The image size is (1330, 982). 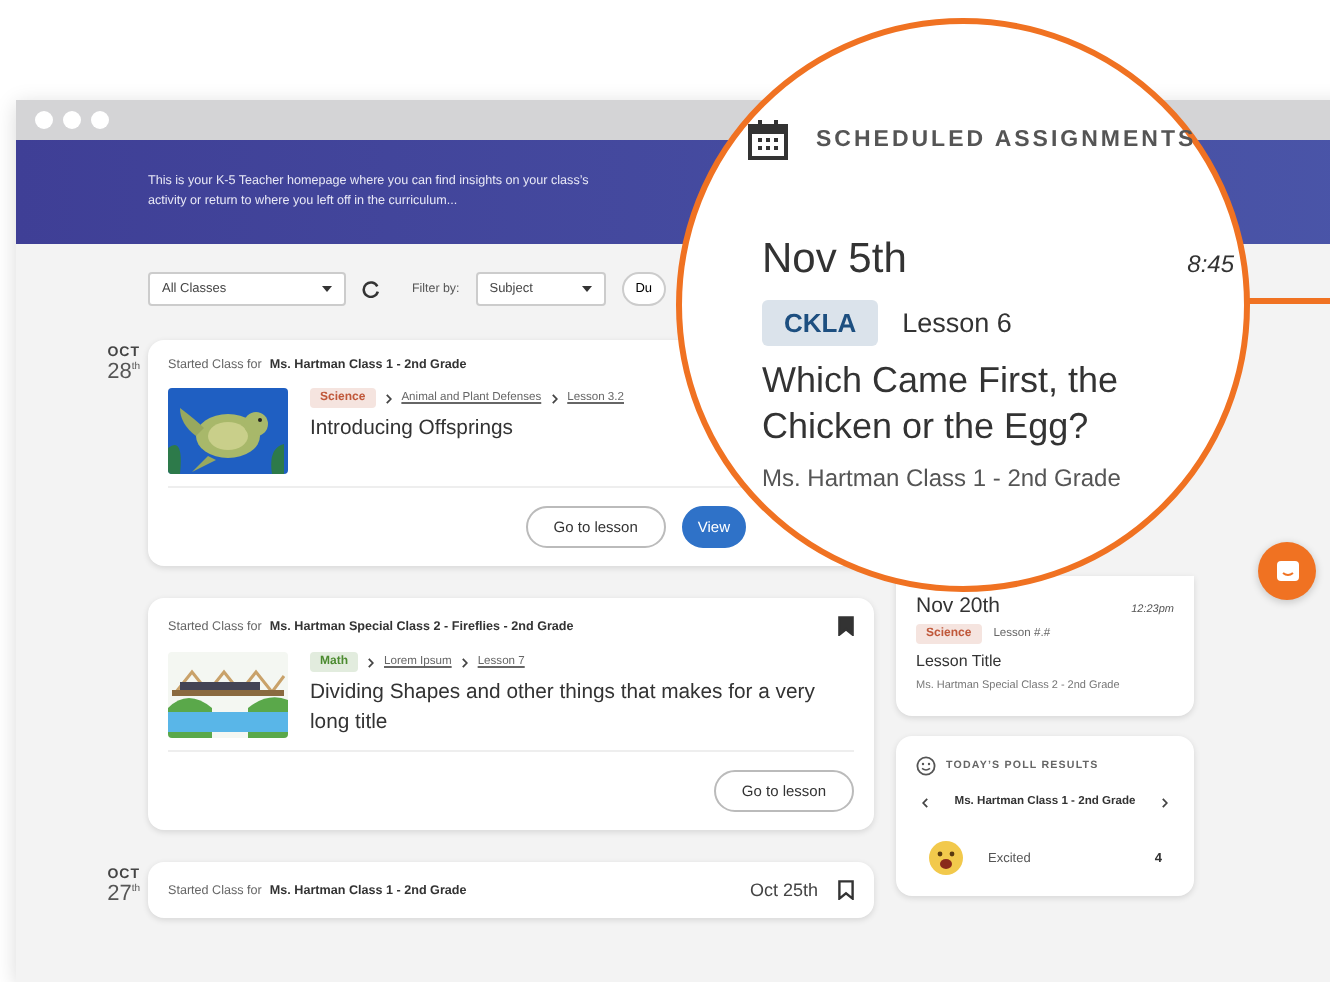 What do you see at coordinates (926, 766) in the screenshot?
I see `smiley-icon` at bounding box center [926, 766].